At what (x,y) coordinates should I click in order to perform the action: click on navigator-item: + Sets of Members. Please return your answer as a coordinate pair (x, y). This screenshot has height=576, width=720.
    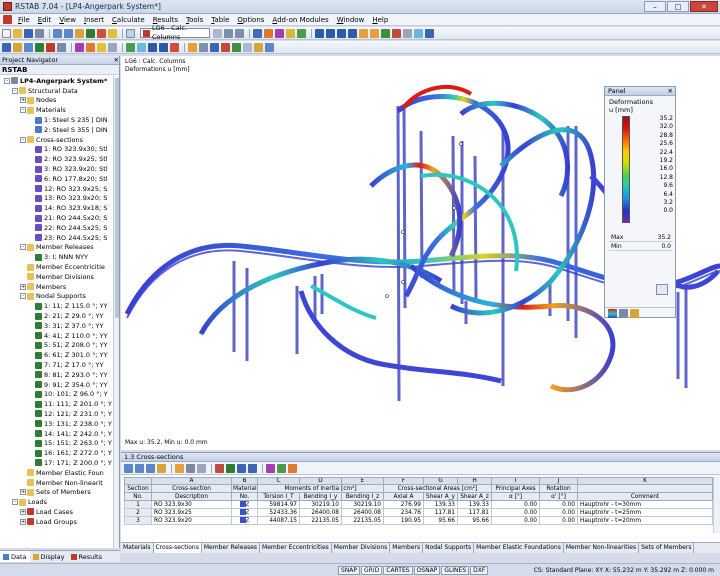
    Looking at the image, I should click on (57, 492).